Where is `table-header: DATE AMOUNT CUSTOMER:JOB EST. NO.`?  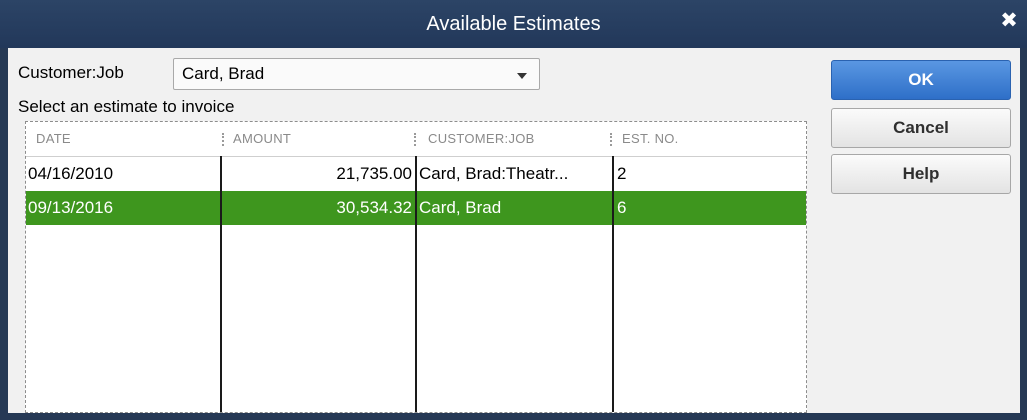 table-header: DATE AMOUNT CUSTOMER:JOB EST. NO. is located at coordinates (416, 139).